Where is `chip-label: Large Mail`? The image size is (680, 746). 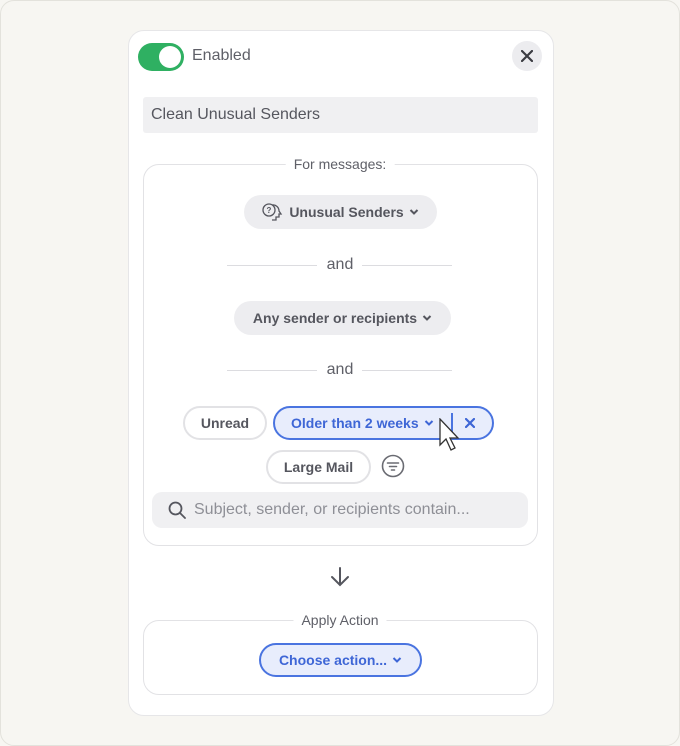
chip-label: Large Mail is located at coordinates (318, 467).